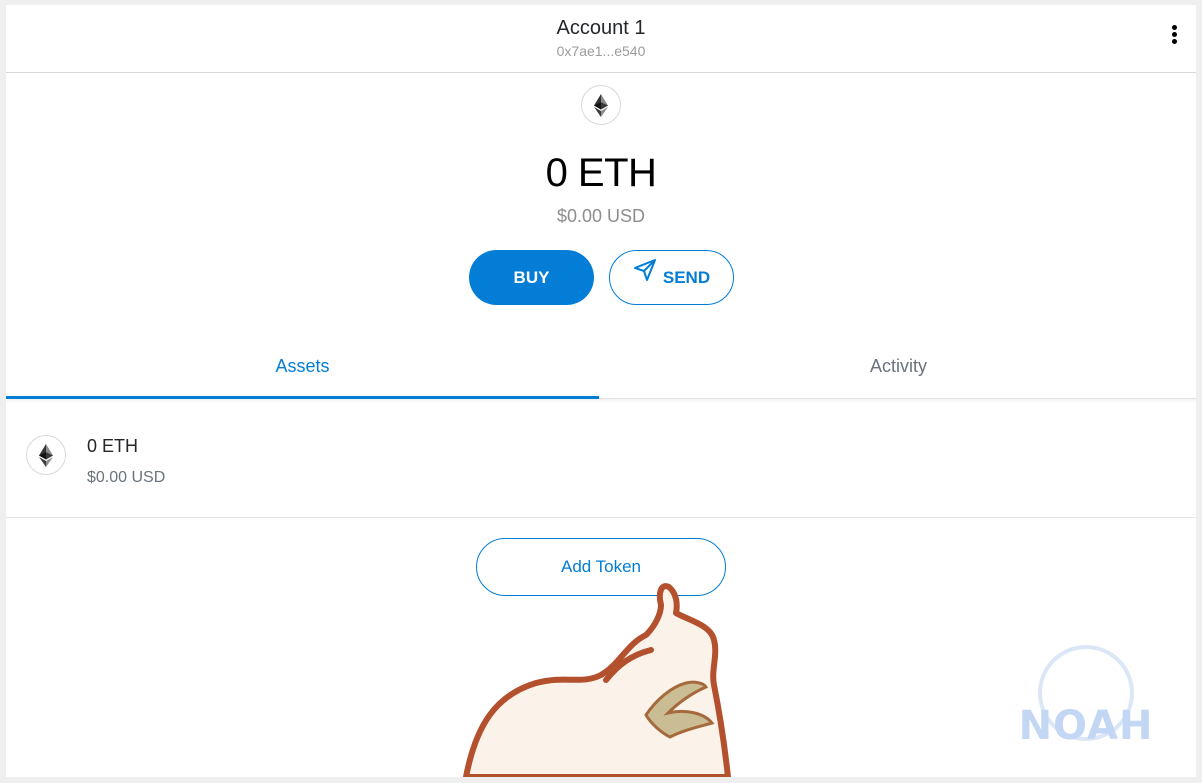  I want to click on tab-bar: Assets Activity, so click(601, 369).